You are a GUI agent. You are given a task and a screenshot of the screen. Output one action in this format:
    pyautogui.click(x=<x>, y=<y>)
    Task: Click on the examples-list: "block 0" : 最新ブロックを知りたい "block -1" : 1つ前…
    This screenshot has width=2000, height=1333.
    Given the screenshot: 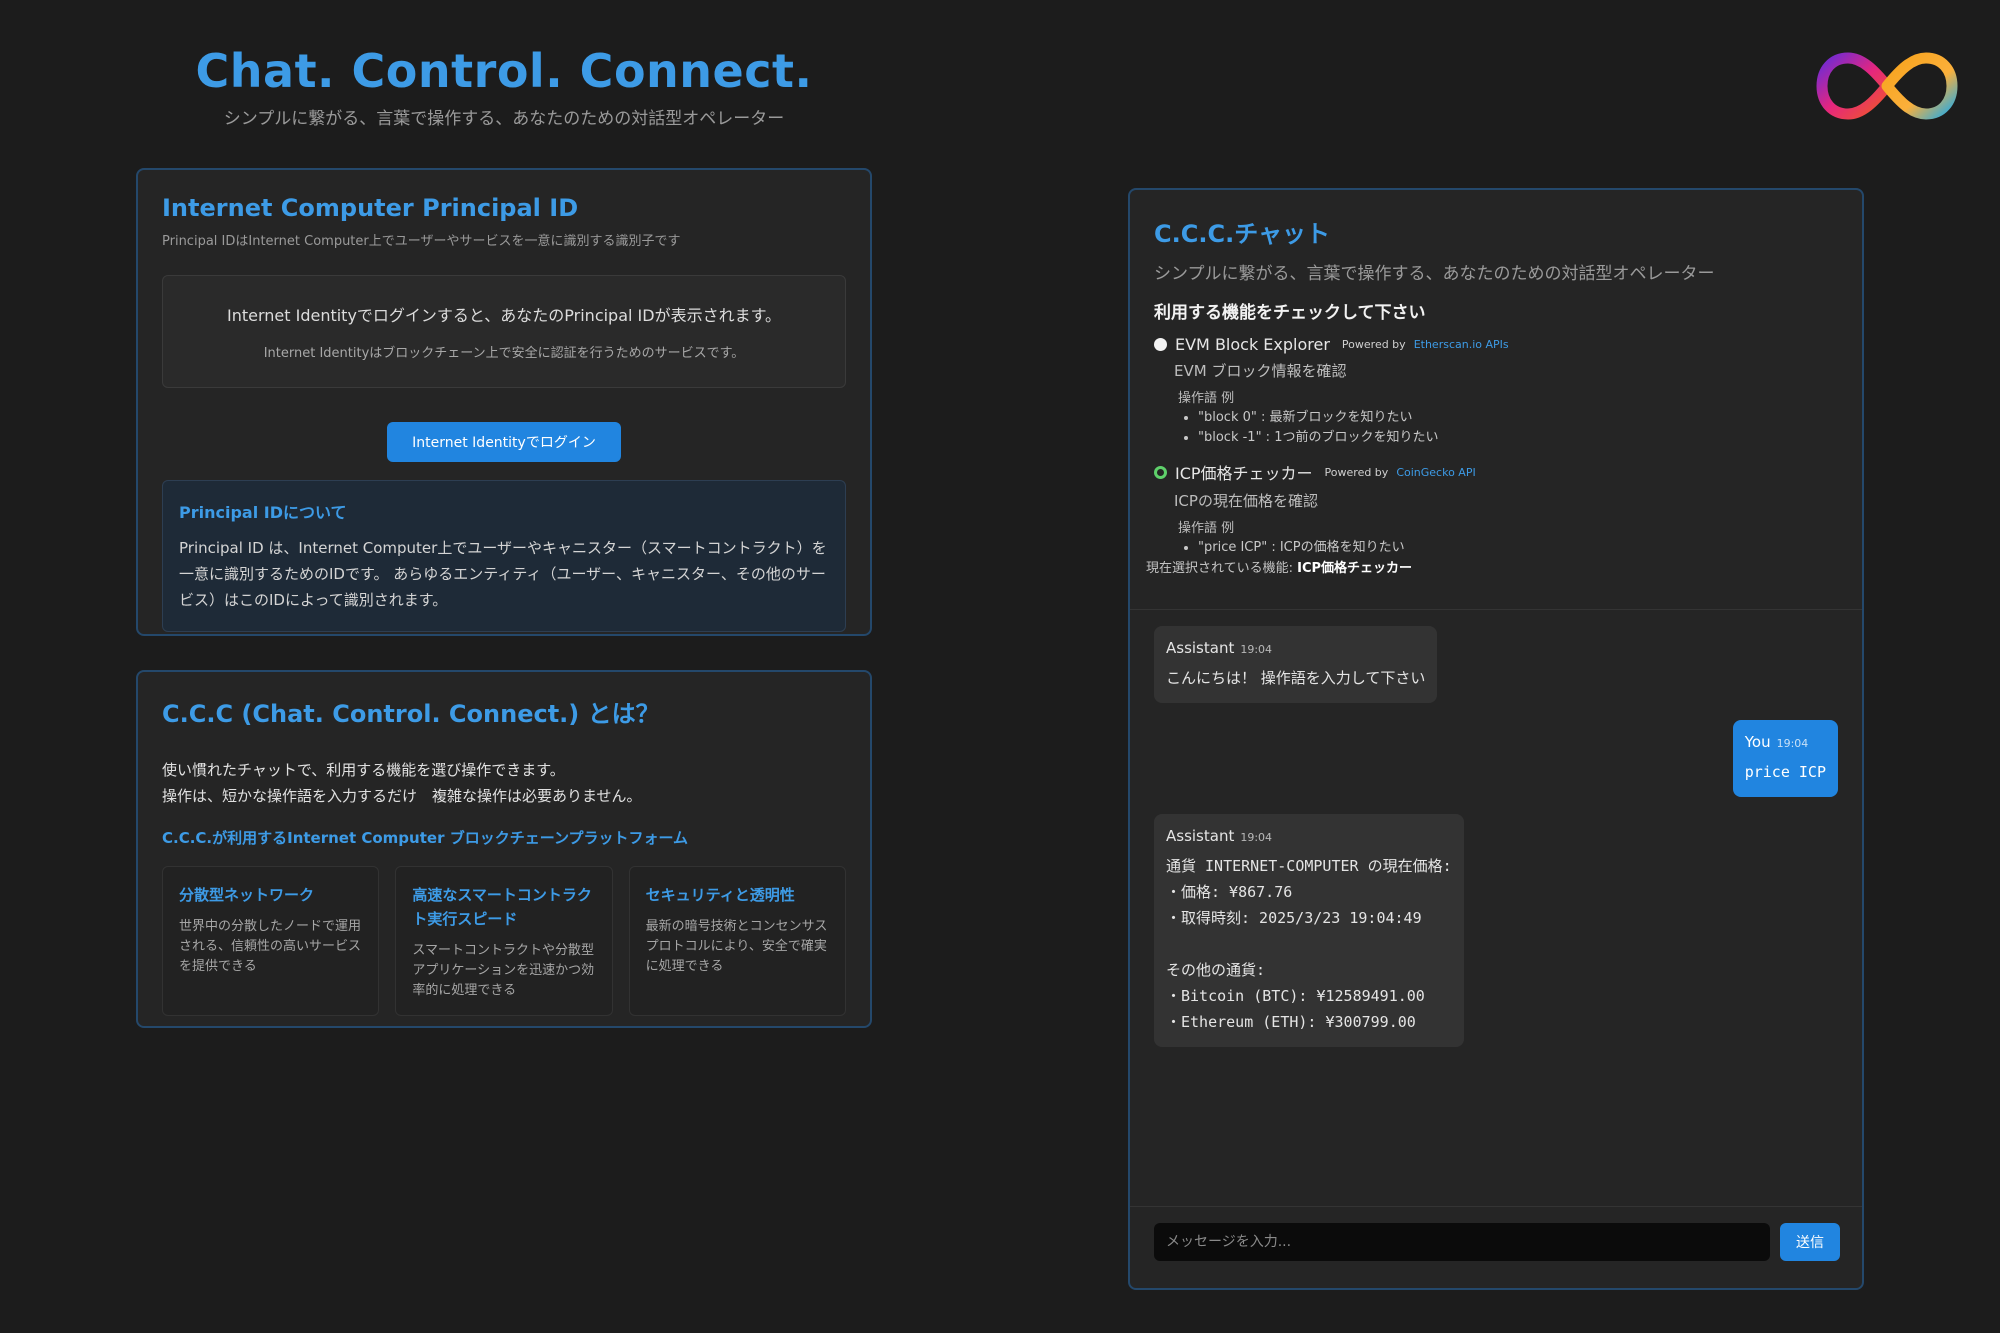 What is the action you would take?
    pyautogui.click(x=1518, y=428)
    